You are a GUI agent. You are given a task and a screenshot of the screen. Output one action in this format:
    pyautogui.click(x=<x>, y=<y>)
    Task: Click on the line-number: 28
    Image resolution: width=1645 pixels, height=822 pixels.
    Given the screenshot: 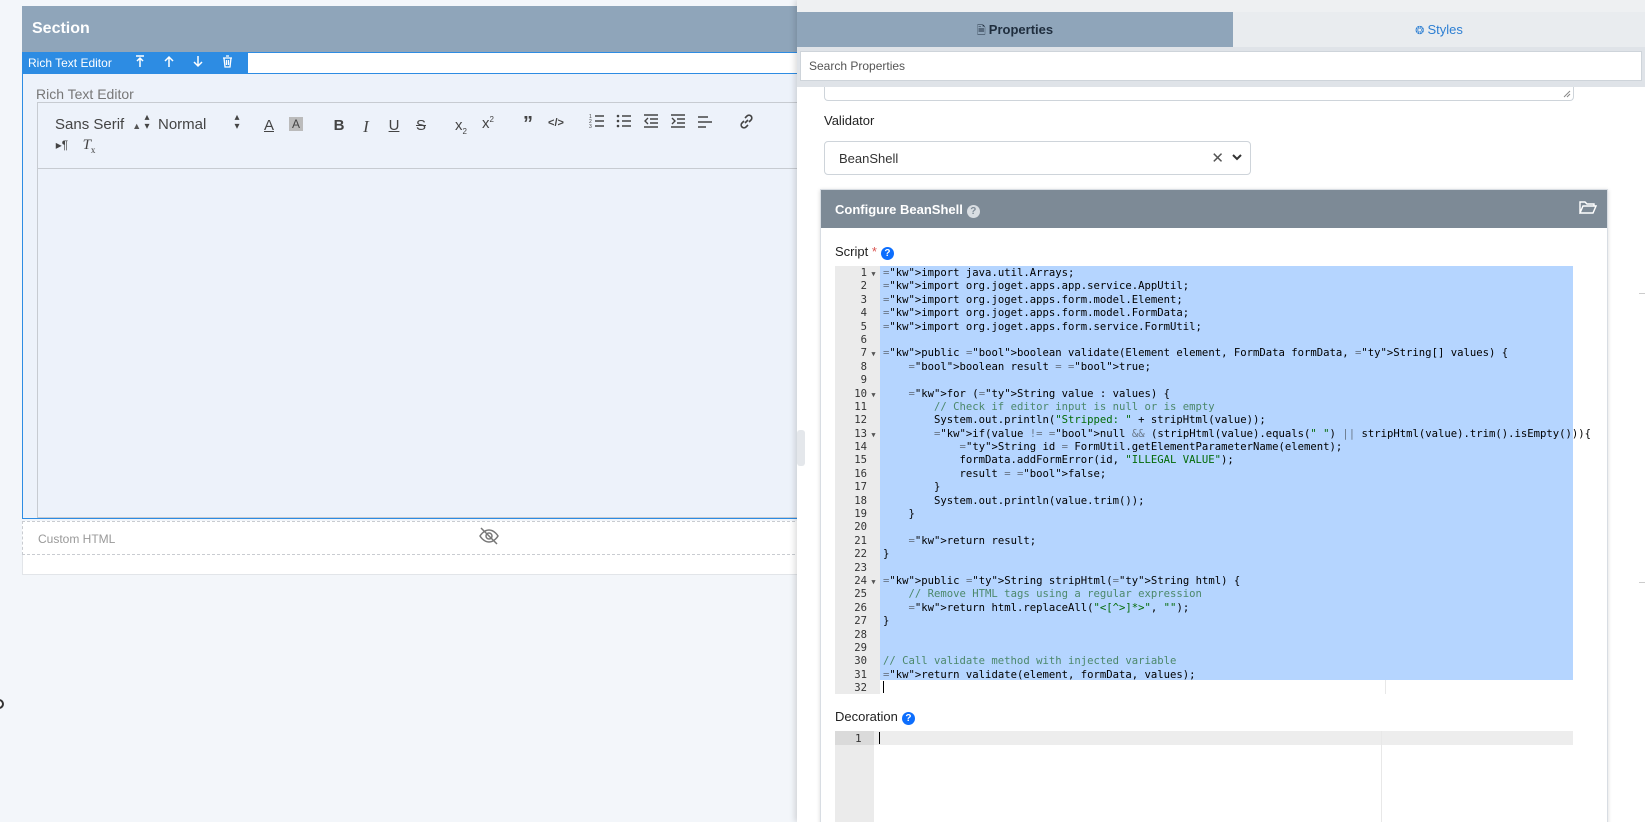 What is the action you would take?
    pyautogui.click(x=860, y=634)
    